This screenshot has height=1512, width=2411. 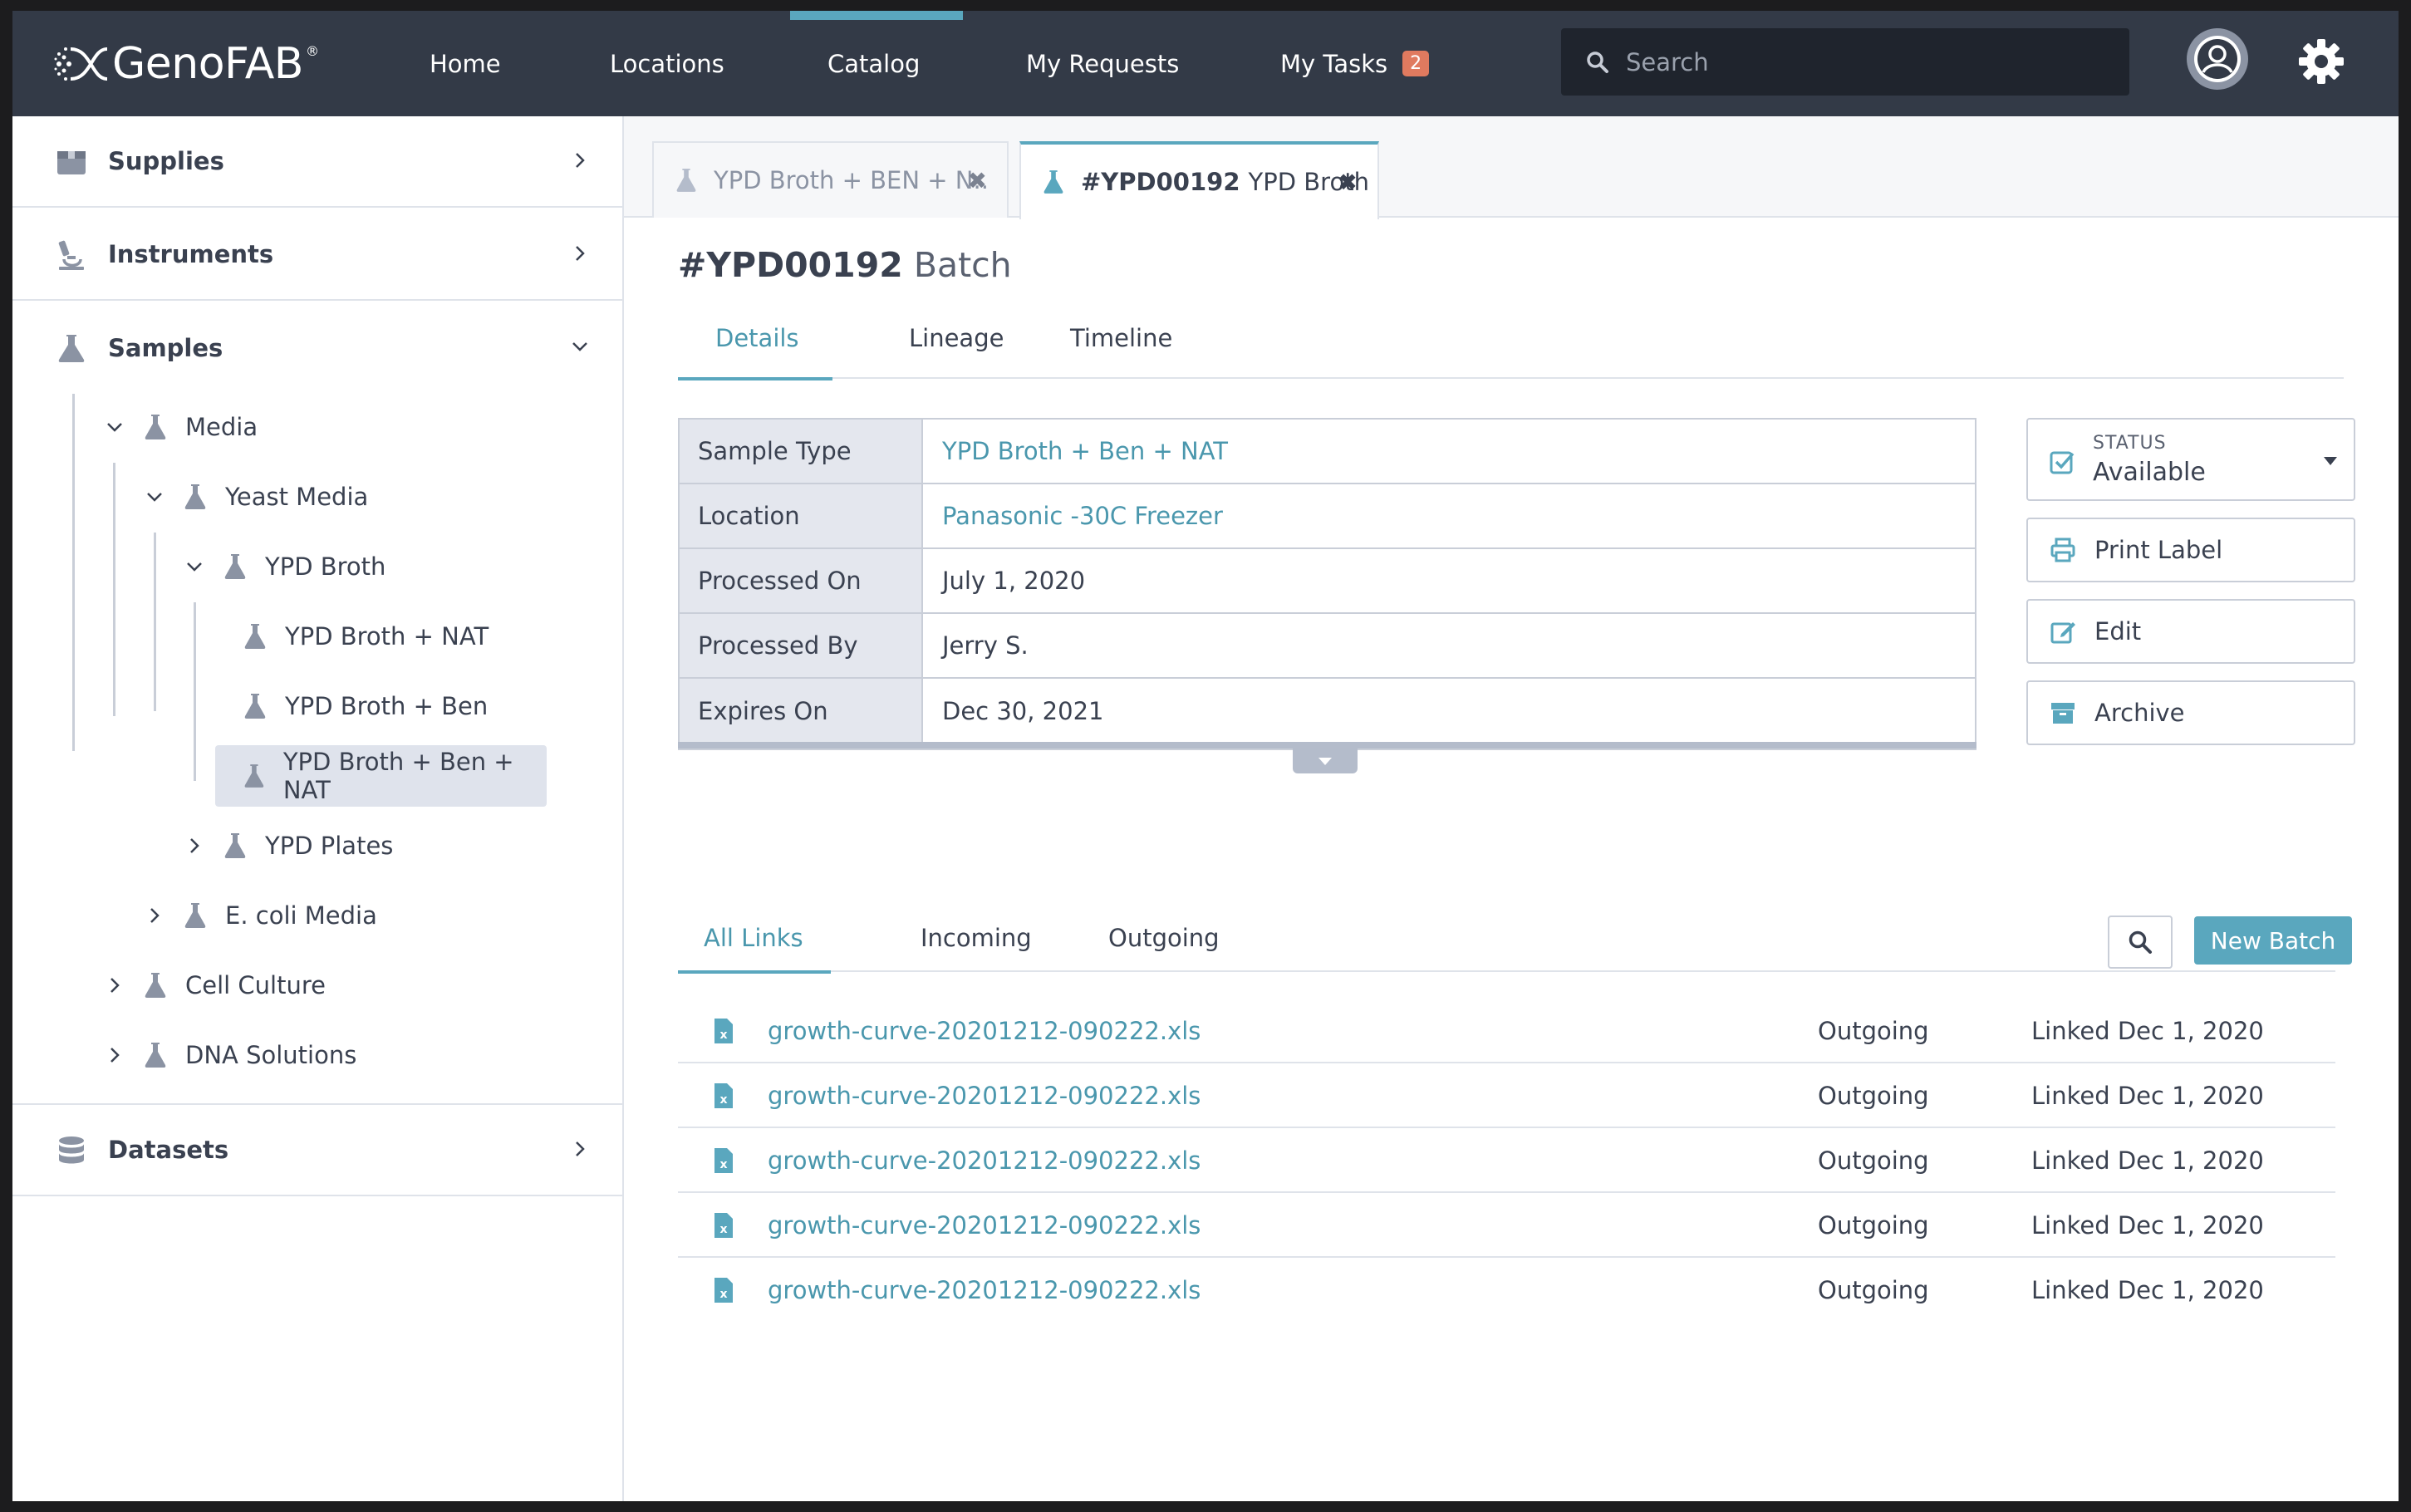 What do you see at coordinates (1325, 761) in the screenshot?
I see `expand-details-button` at bounding box center [1325, 761].